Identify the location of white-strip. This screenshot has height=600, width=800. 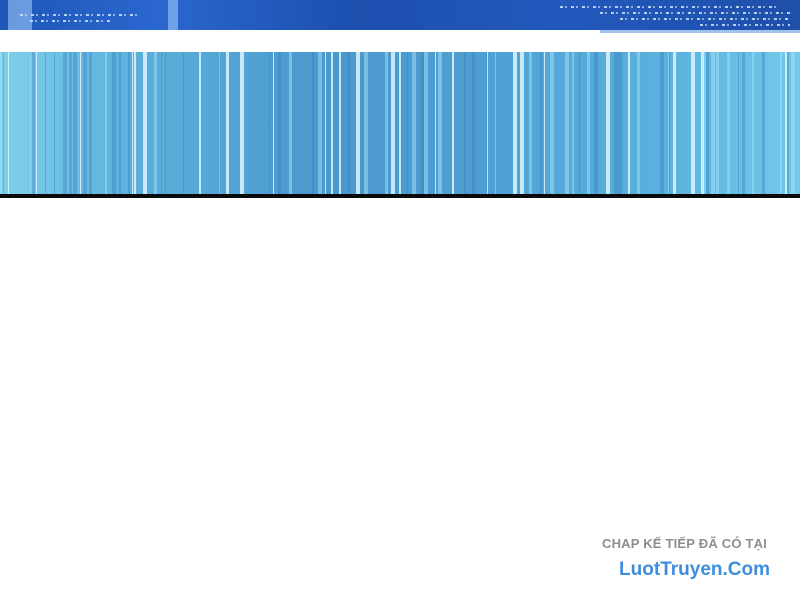
(400, 41).